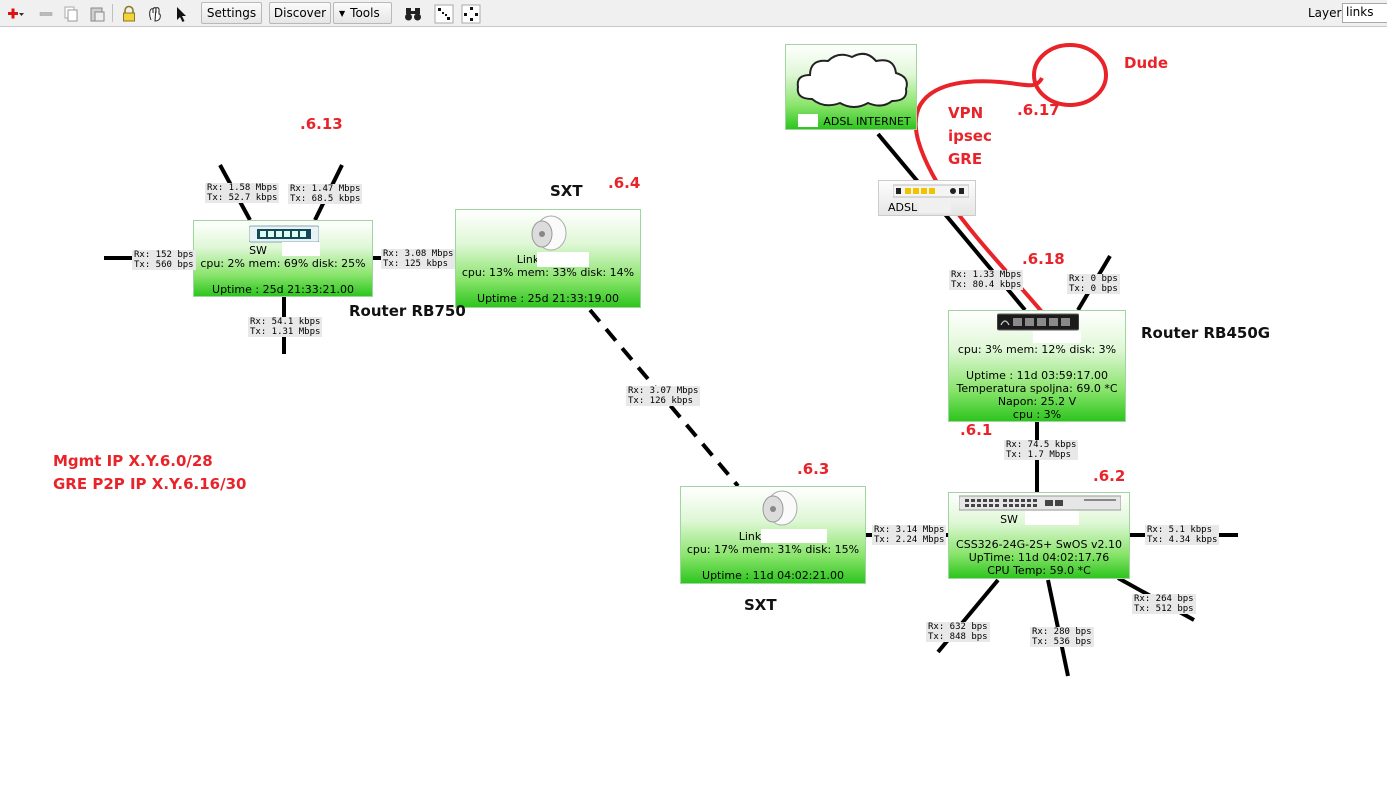 This screenshot has height=803, width=1387. I want to click on device-stats: cpu: 17% mem: 31% disk: 15%, so click(773, 549).